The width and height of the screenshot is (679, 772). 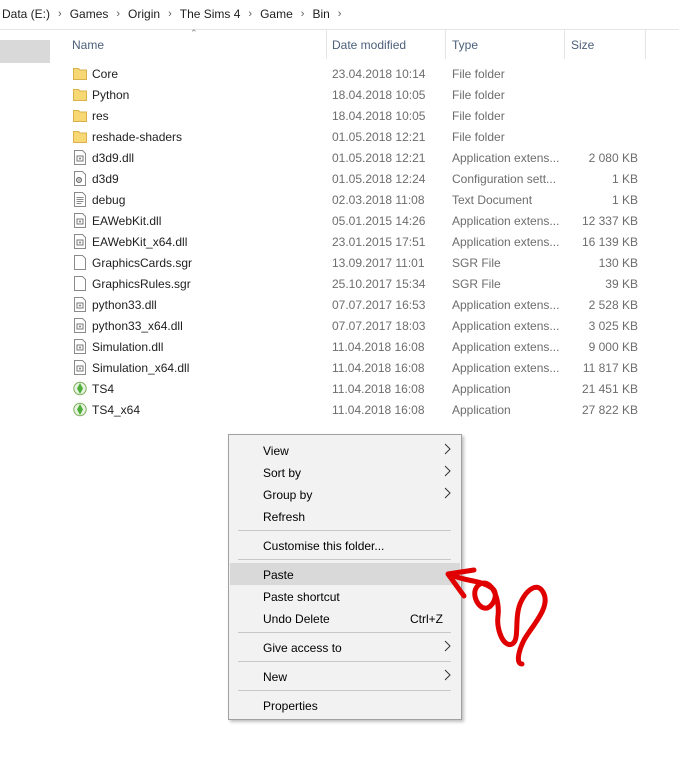 What do you see at coordinates (140, 242) in the screenshot?
I see `file-name: EAWebKit_x64.dll` at bounding box center [140, 242].